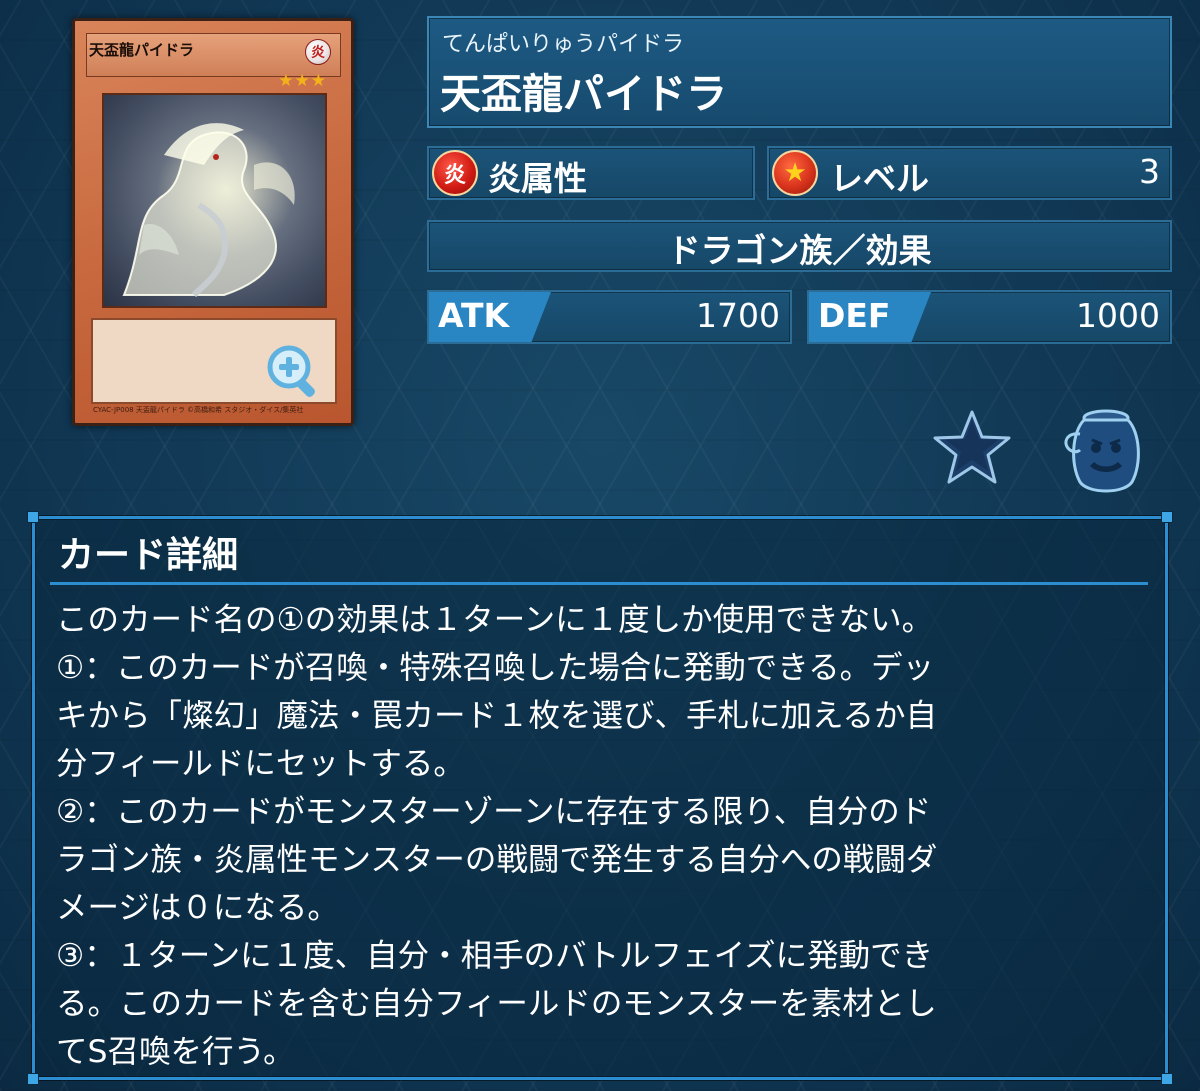  Describe the element at coordinates (563, 44) in the screenshot. I see `card-name-ruby: てんぱいりゅうパイドラ` at that location.